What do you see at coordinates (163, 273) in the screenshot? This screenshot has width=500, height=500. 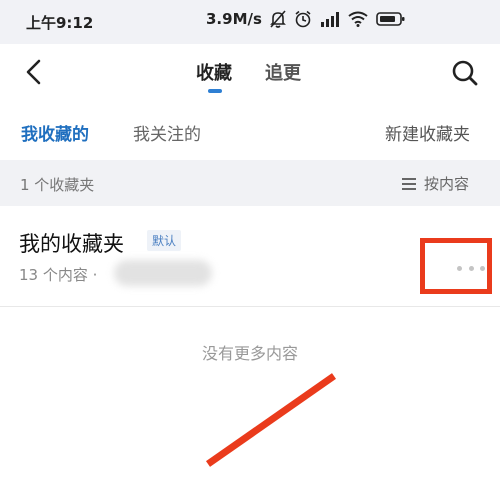 I see `blurred-info` at bounding box center [163, 273].